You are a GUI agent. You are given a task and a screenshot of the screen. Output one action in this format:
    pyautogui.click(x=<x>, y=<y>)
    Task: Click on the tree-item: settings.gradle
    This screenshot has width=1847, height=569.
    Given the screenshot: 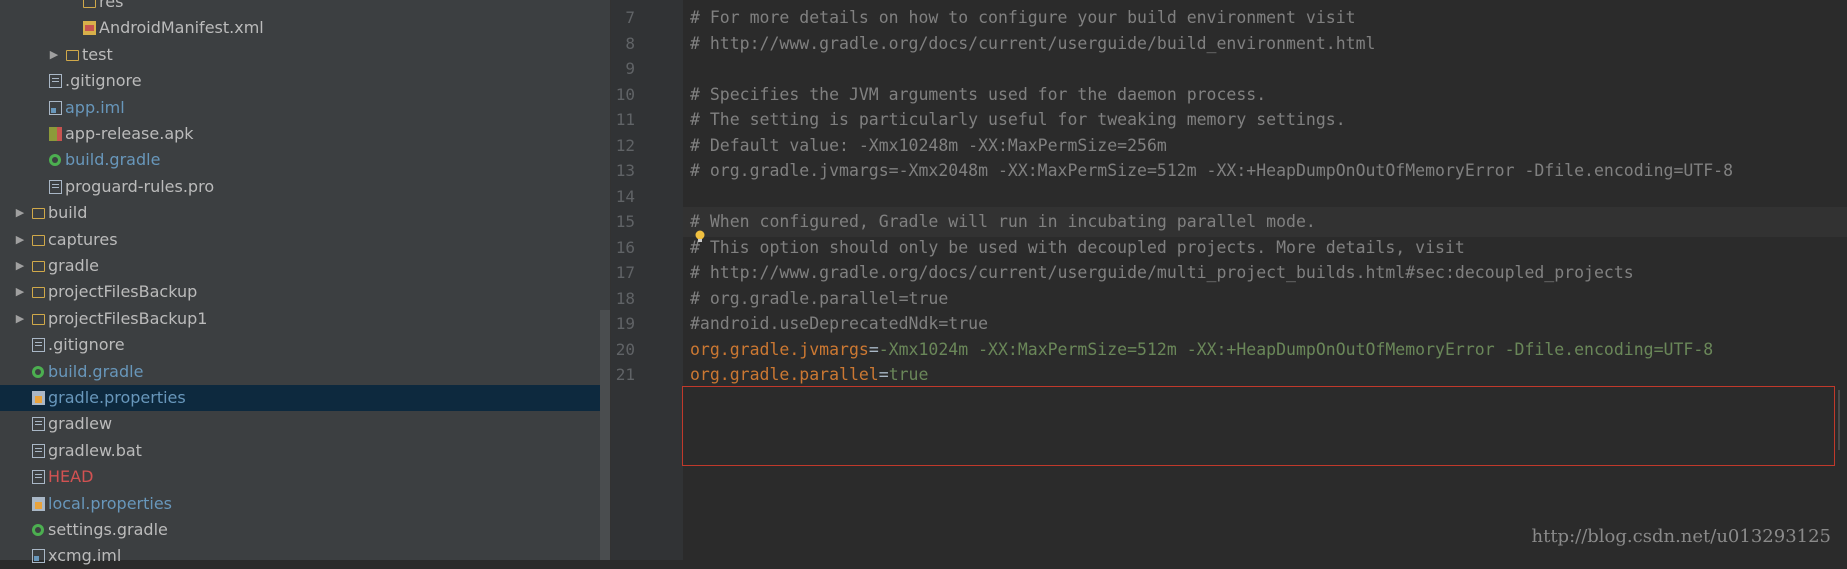 What is the action you would take?
    pyautogui.click(x=300, y=530)
    